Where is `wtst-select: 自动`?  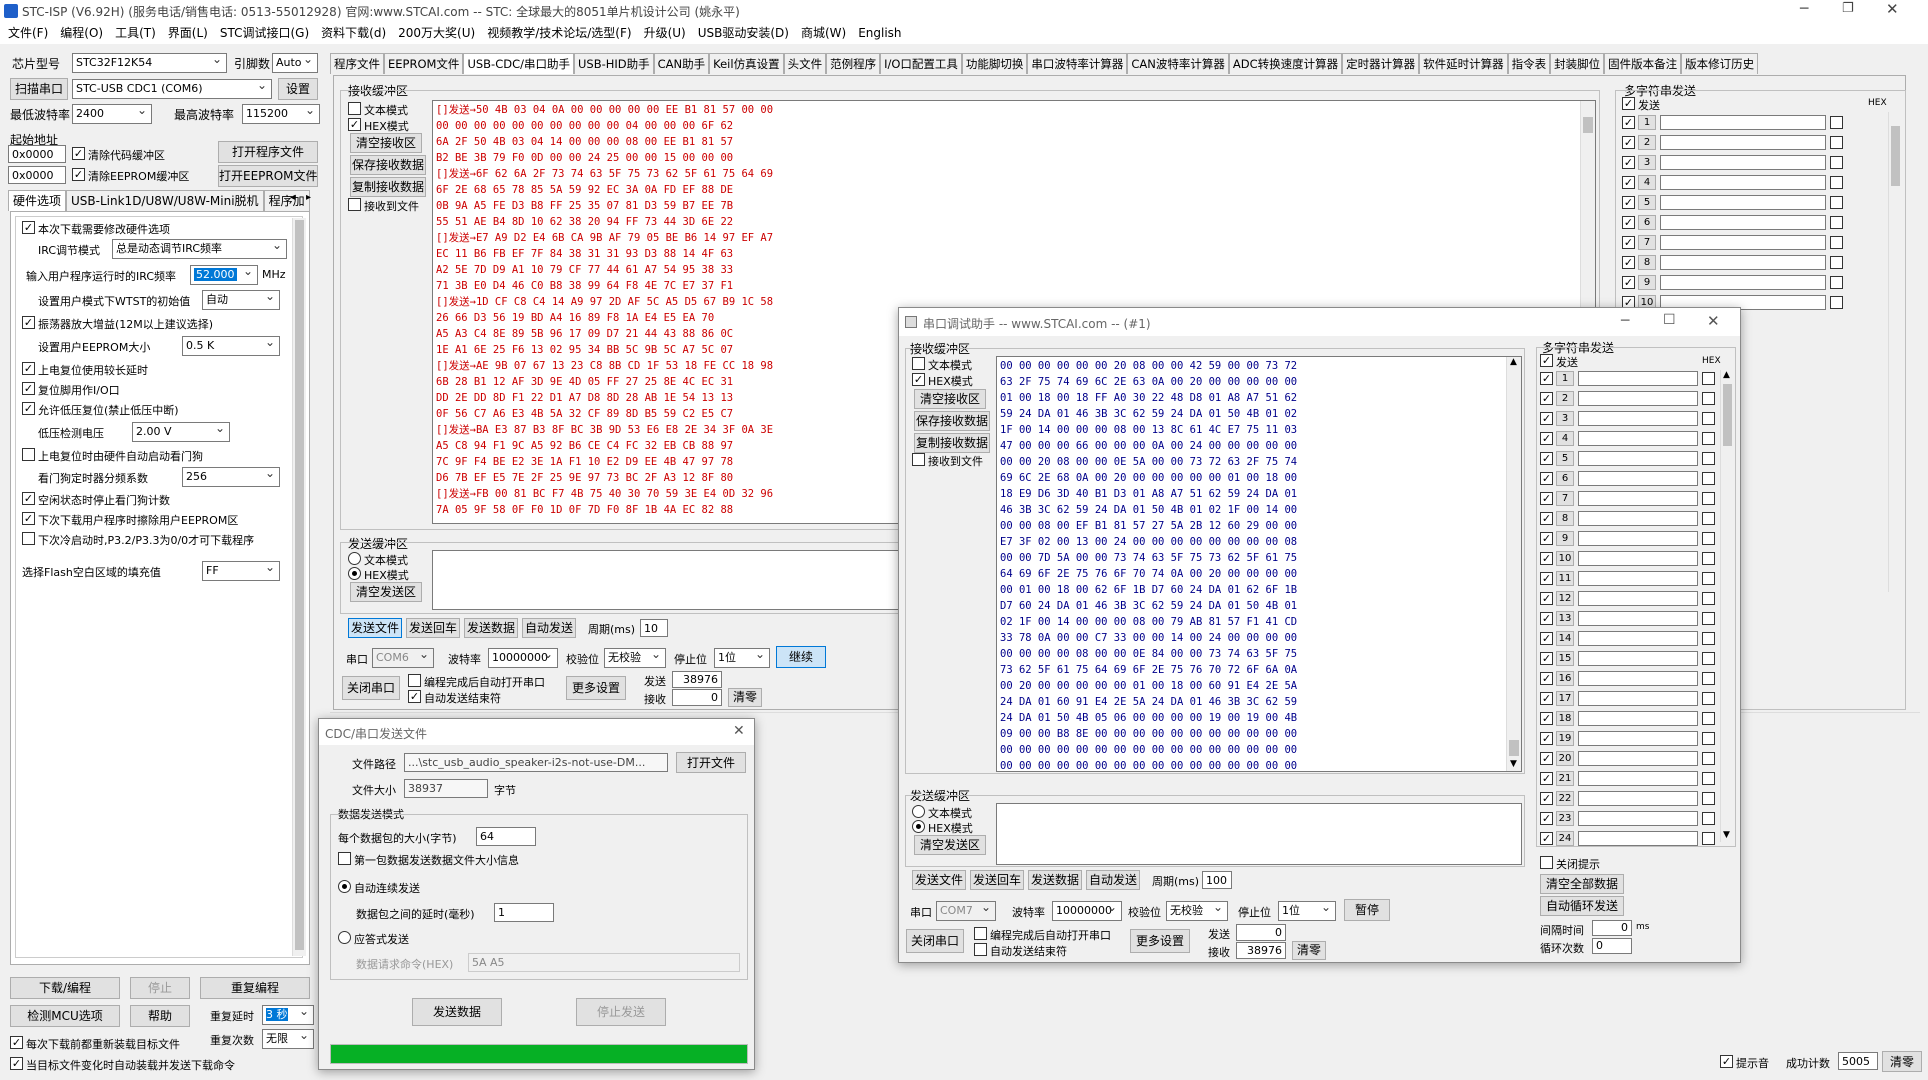 wtst-select: 自动 is located at coordinates (241, 300).